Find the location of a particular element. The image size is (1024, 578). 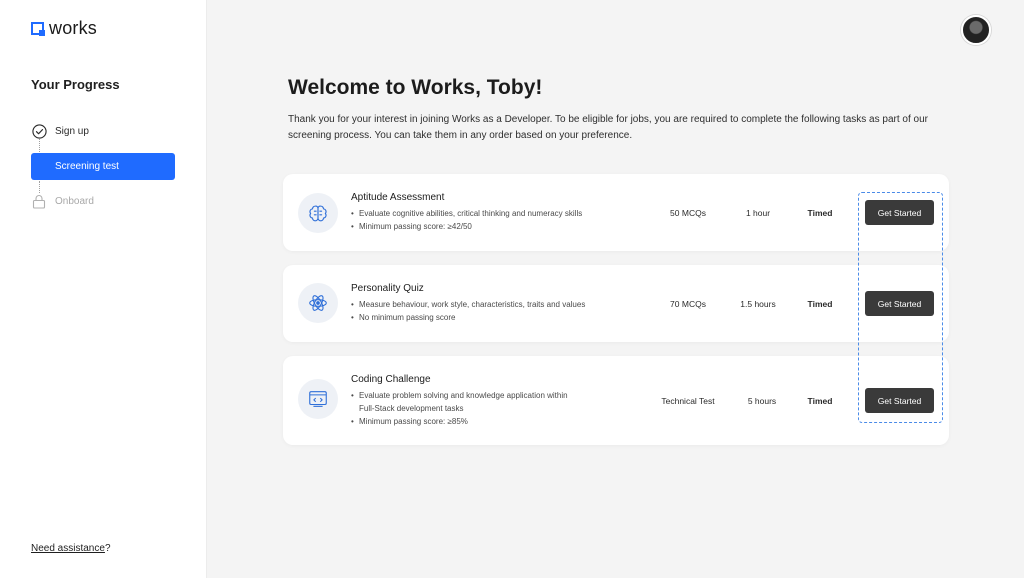

check-circle-icon is located at coordinates (39, 132).